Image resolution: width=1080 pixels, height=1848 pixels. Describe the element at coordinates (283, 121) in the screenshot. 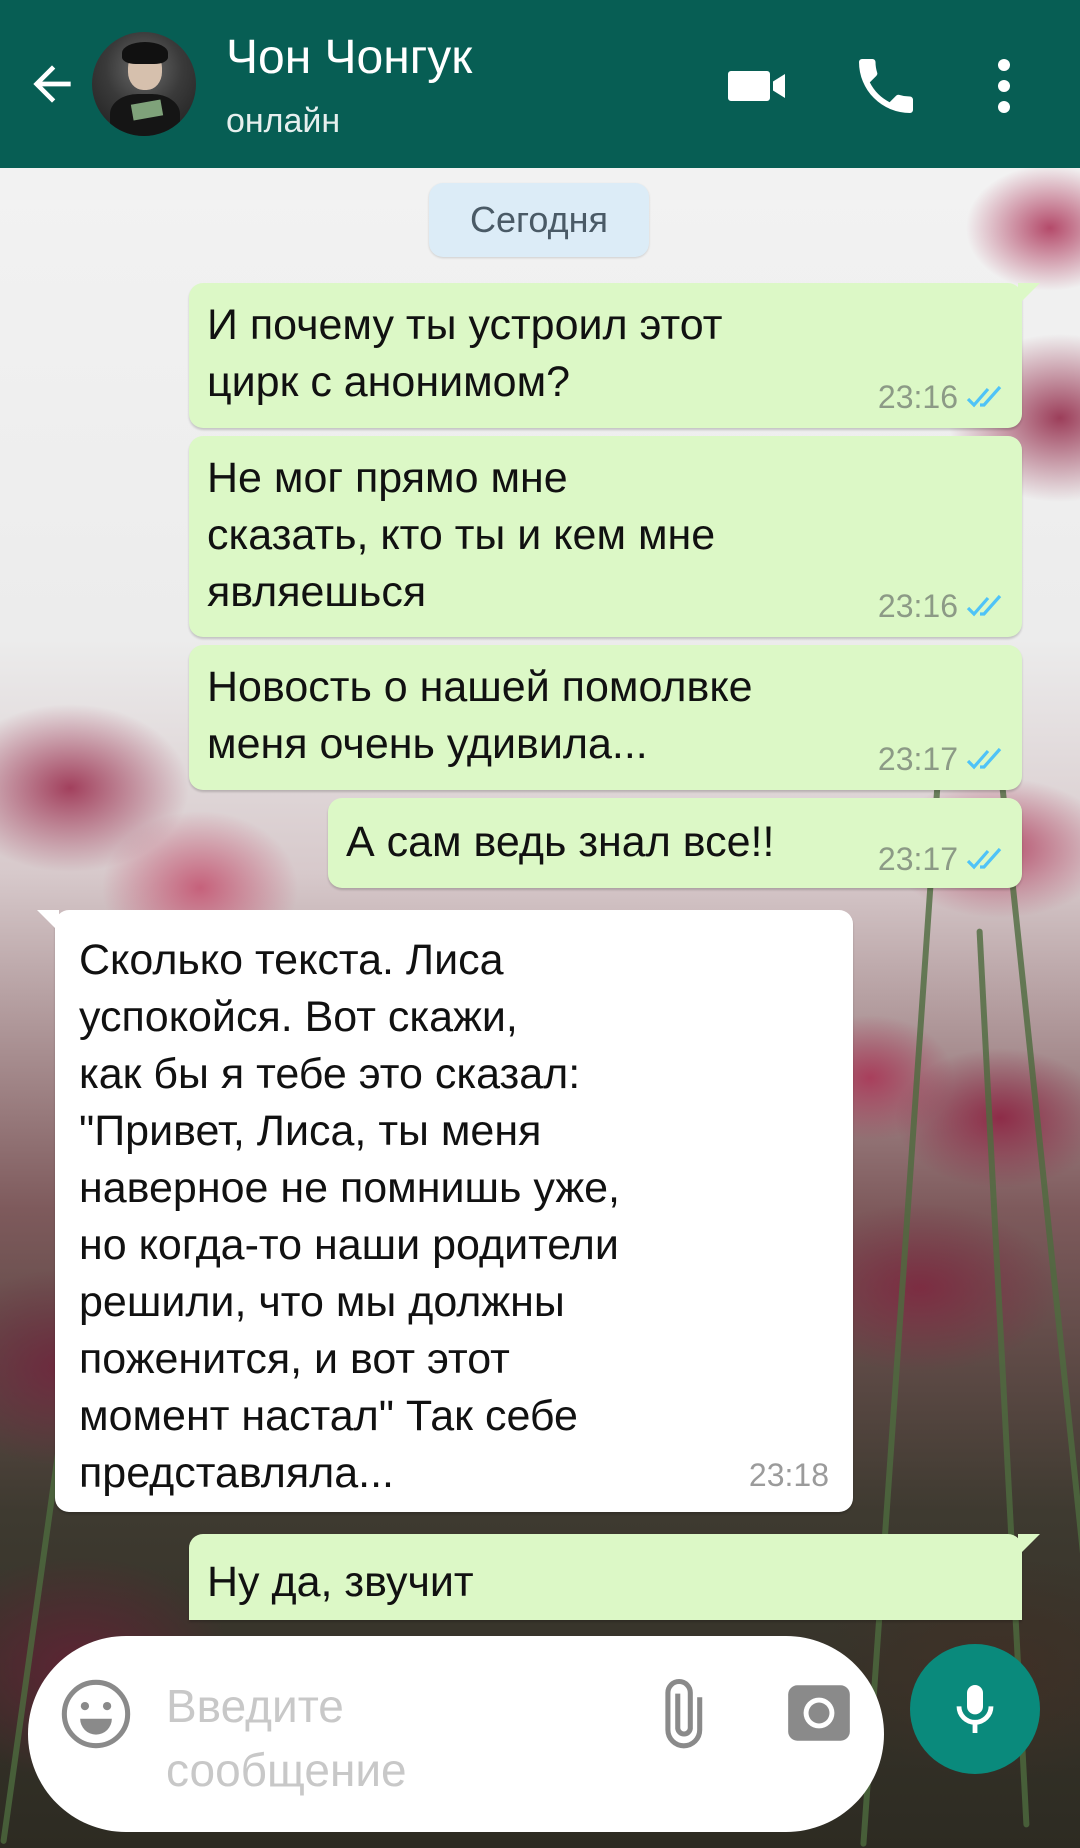

I see `contact-status: онлайн` at that location.